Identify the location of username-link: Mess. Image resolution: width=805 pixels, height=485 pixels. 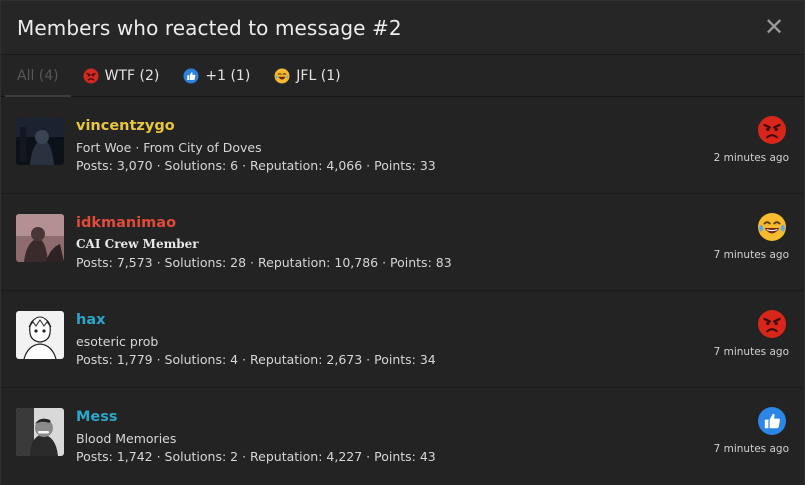
(97, 417).